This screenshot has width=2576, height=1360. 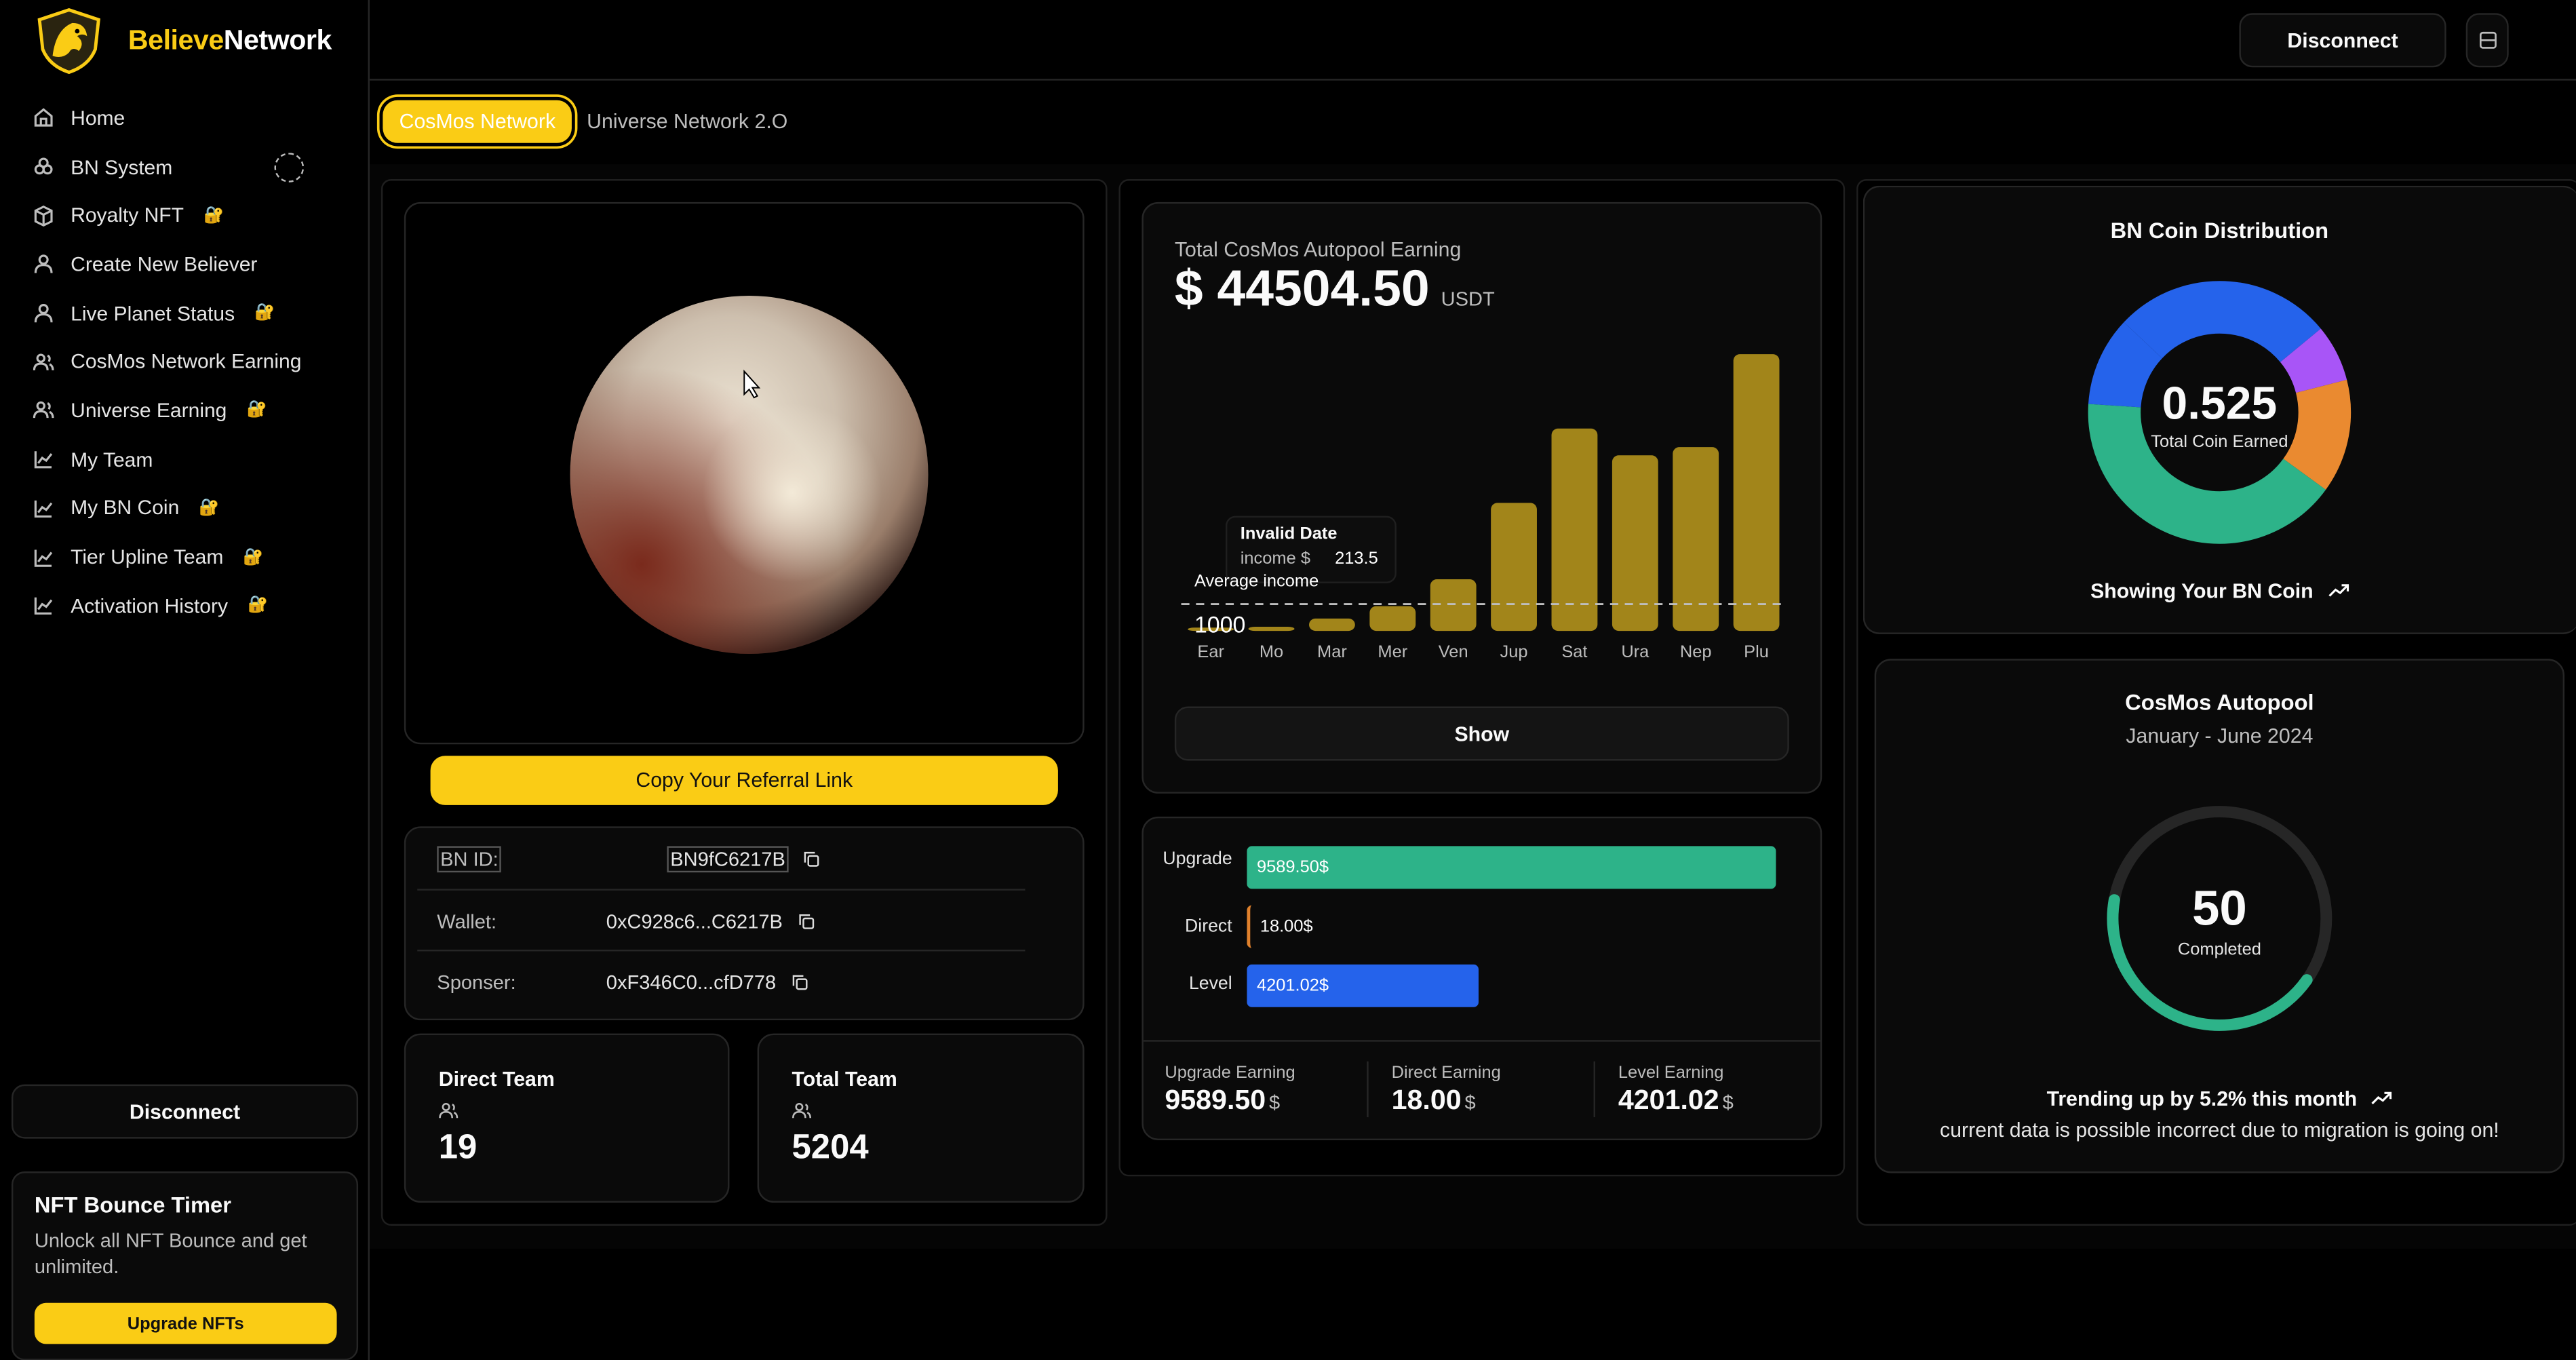 I want to click on sidebar-item-my-bn-coin: My BN Coin 🔐, so click(x=193, y=508).